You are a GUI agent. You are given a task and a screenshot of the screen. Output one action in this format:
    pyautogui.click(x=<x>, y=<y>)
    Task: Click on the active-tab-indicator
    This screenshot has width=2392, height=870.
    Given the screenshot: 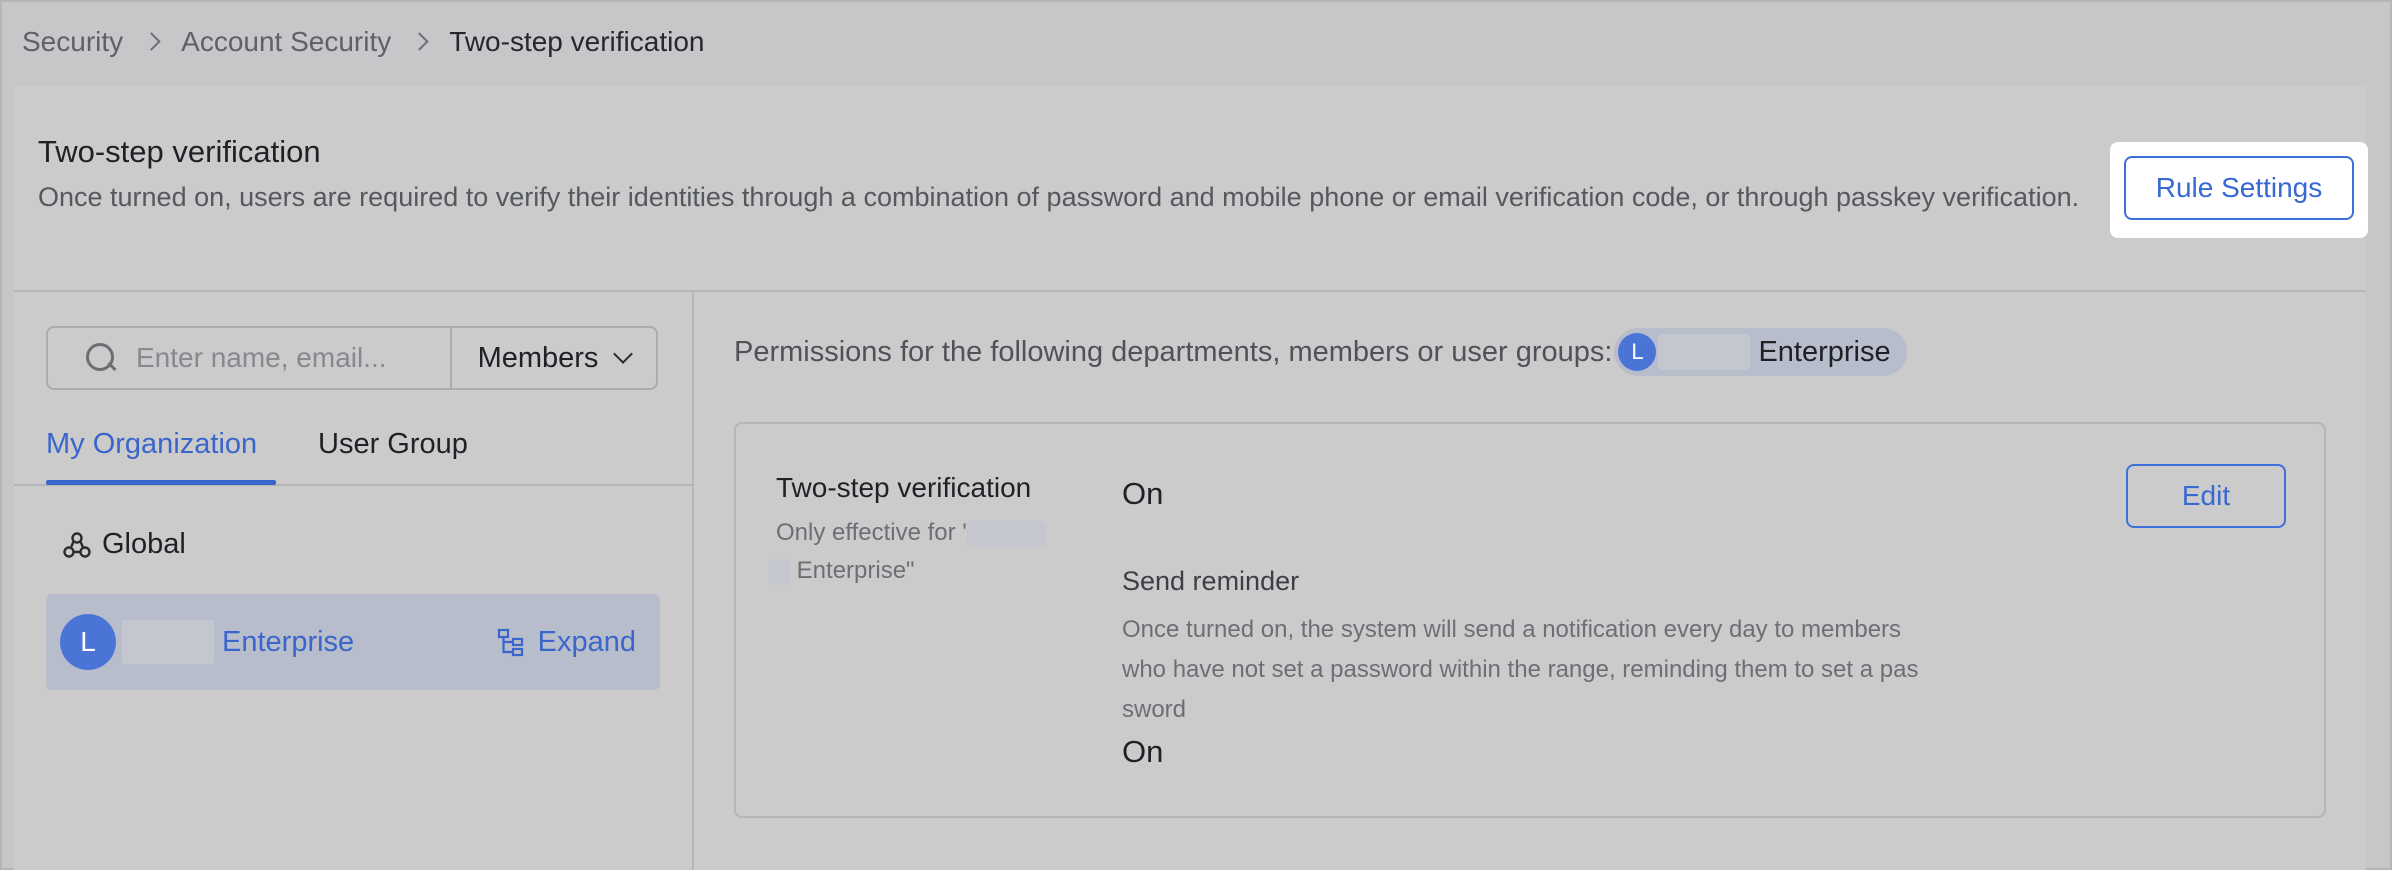 What is the action you would take?
    pyautogui.click(x=161, y=482)
    